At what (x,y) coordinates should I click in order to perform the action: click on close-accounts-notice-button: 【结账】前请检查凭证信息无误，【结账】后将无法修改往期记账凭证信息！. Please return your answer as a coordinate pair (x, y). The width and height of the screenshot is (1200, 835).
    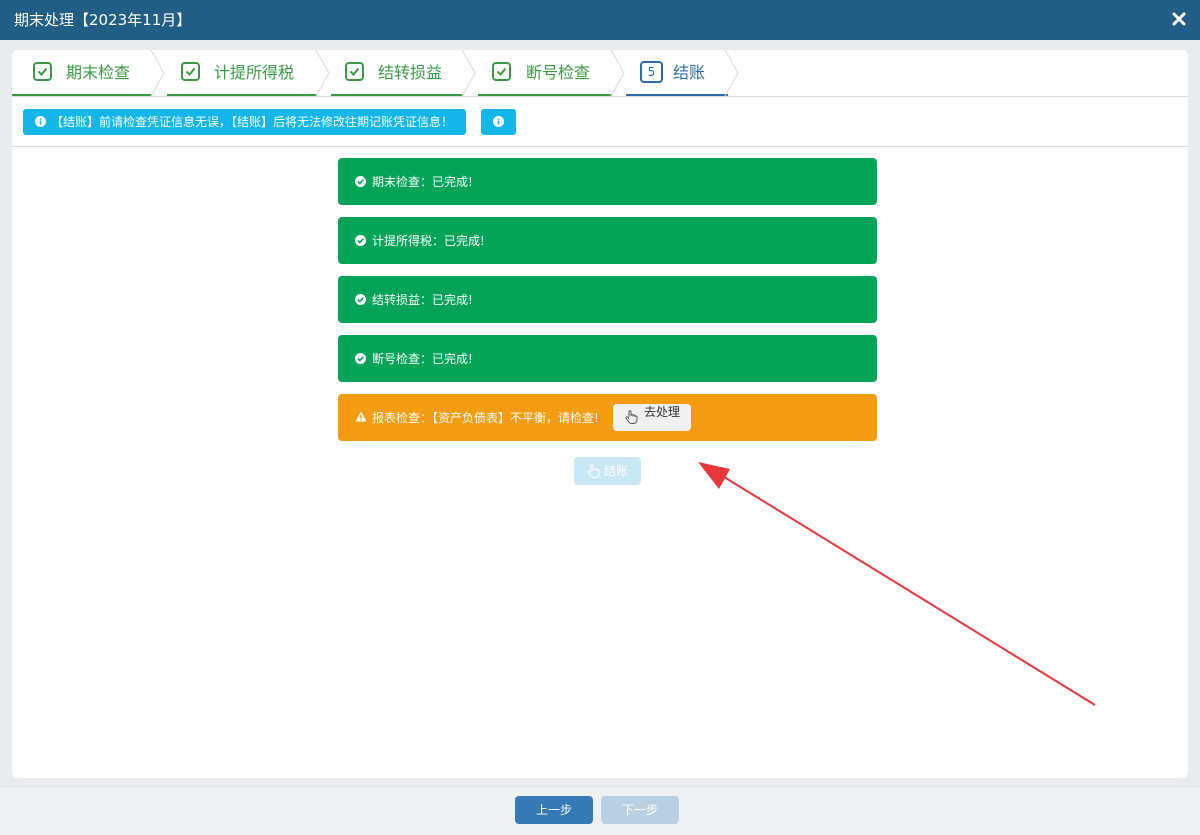
    Looking at the image, I should click on (244, 122).